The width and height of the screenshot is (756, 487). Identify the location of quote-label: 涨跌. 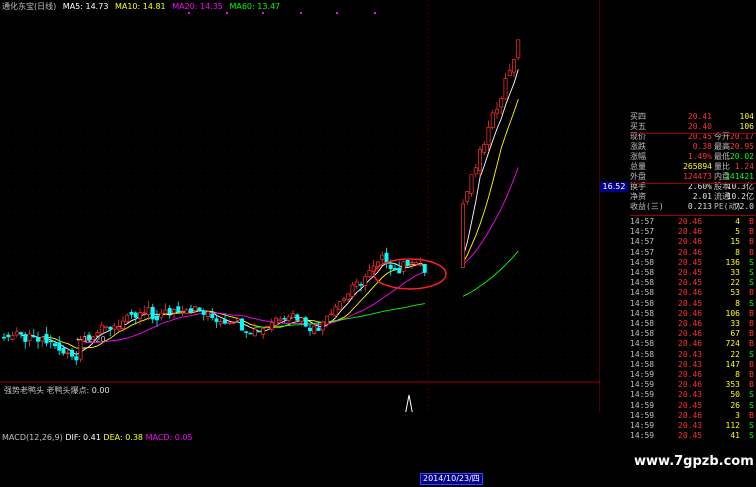
(638, 146).